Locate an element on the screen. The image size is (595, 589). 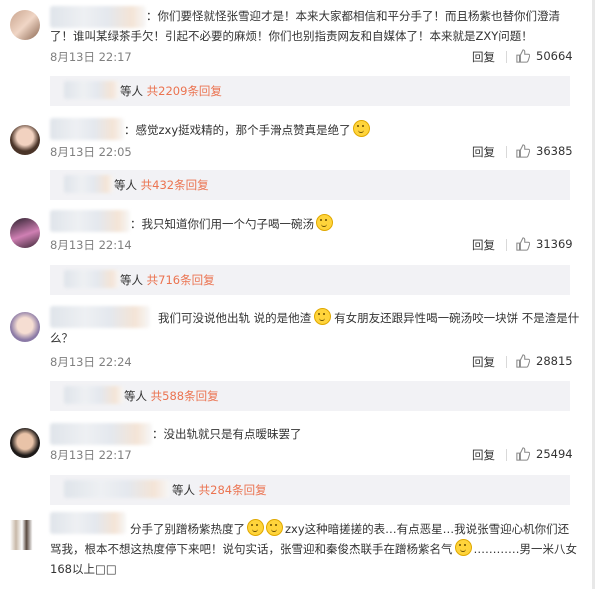
comment-date: 8月13日 22:05 is located at coordinates (91, 152).